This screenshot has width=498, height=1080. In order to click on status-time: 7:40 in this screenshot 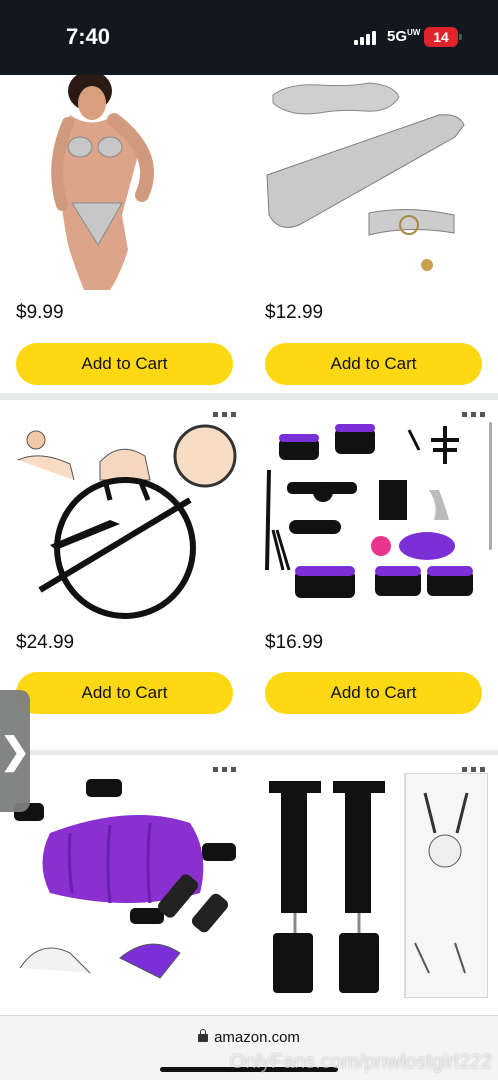, I will do `click(88, 36)`.